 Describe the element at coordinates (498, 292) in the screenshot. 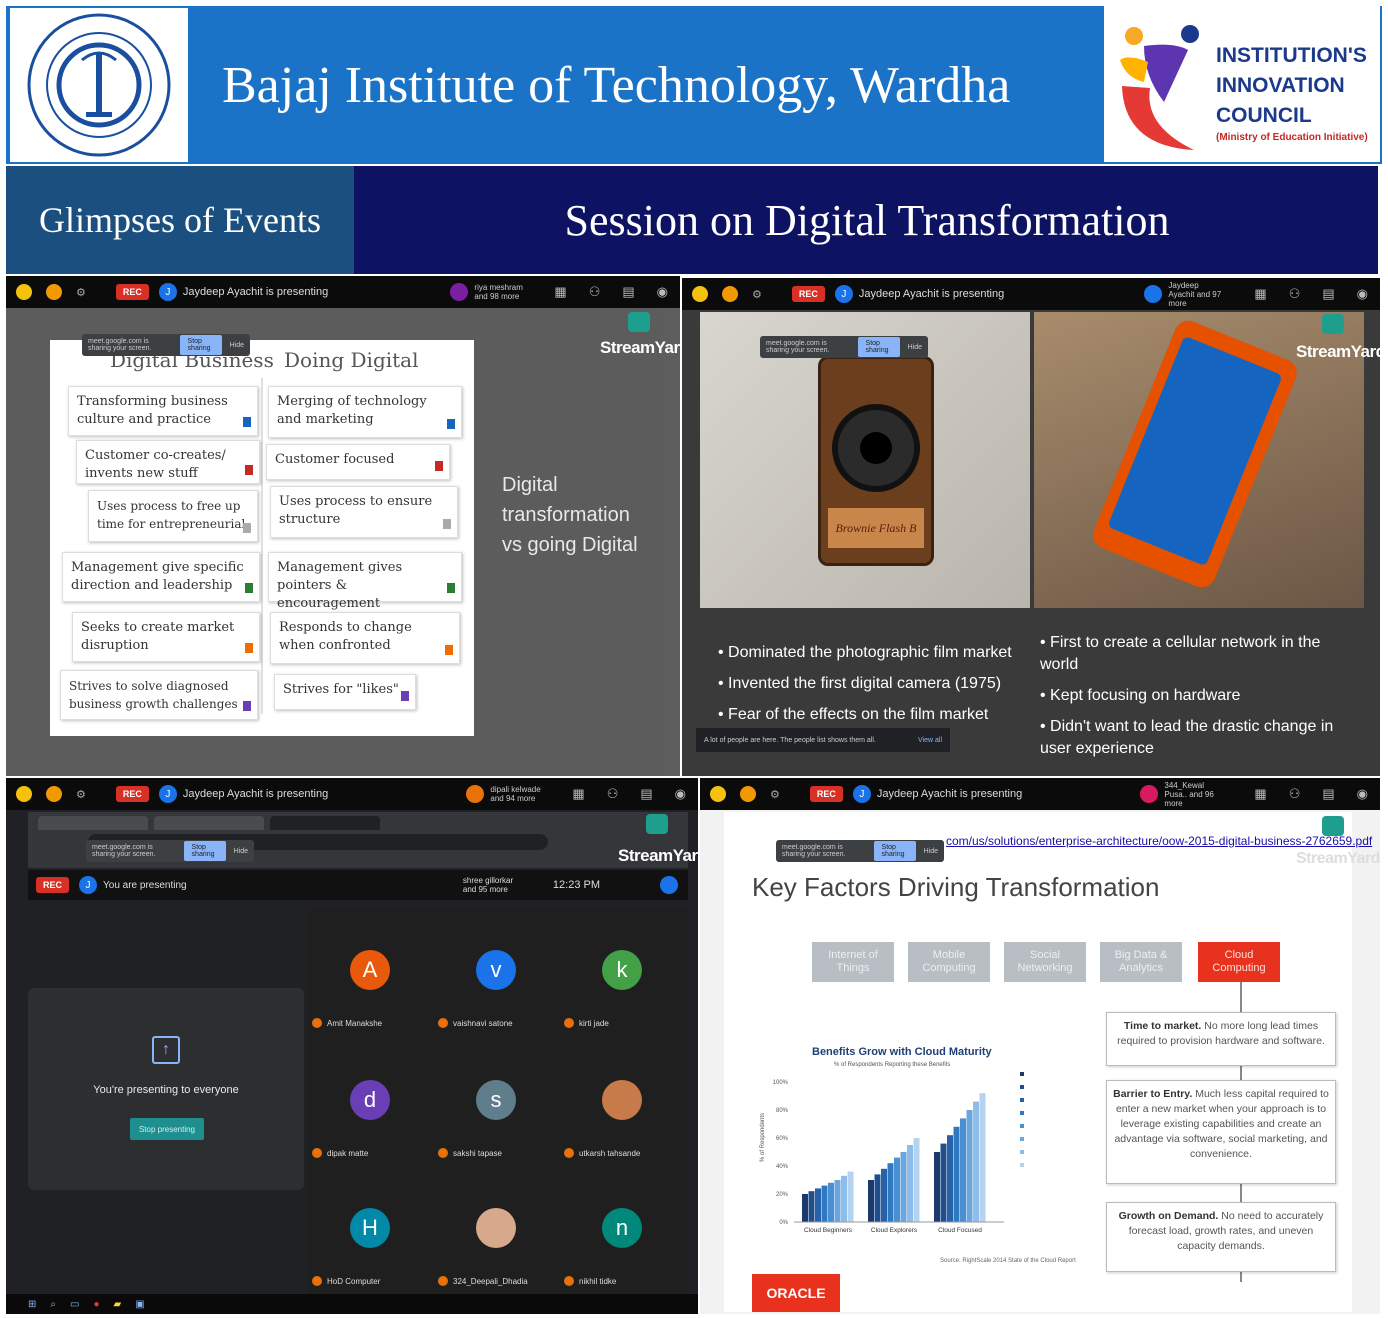

I see `participants-more-text: riya meshram and 98 more` at that location.